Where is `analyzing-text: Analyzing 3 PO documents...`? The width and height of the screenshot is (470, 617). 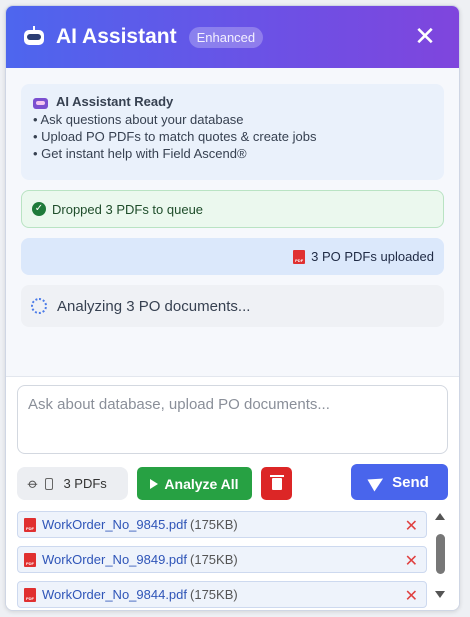
analyzing-text: Analyzing 3 PO documents... is located at coordinates (154, 306).